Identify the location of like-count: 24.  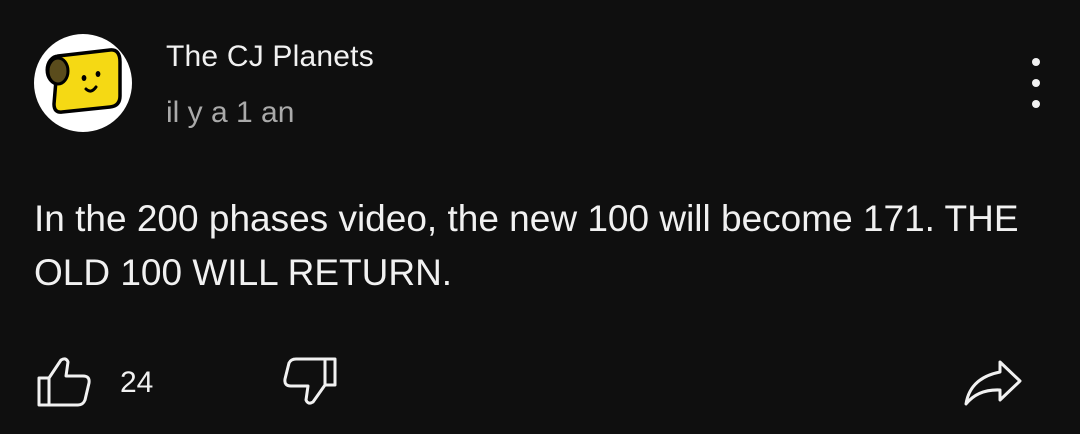
(137, 382).